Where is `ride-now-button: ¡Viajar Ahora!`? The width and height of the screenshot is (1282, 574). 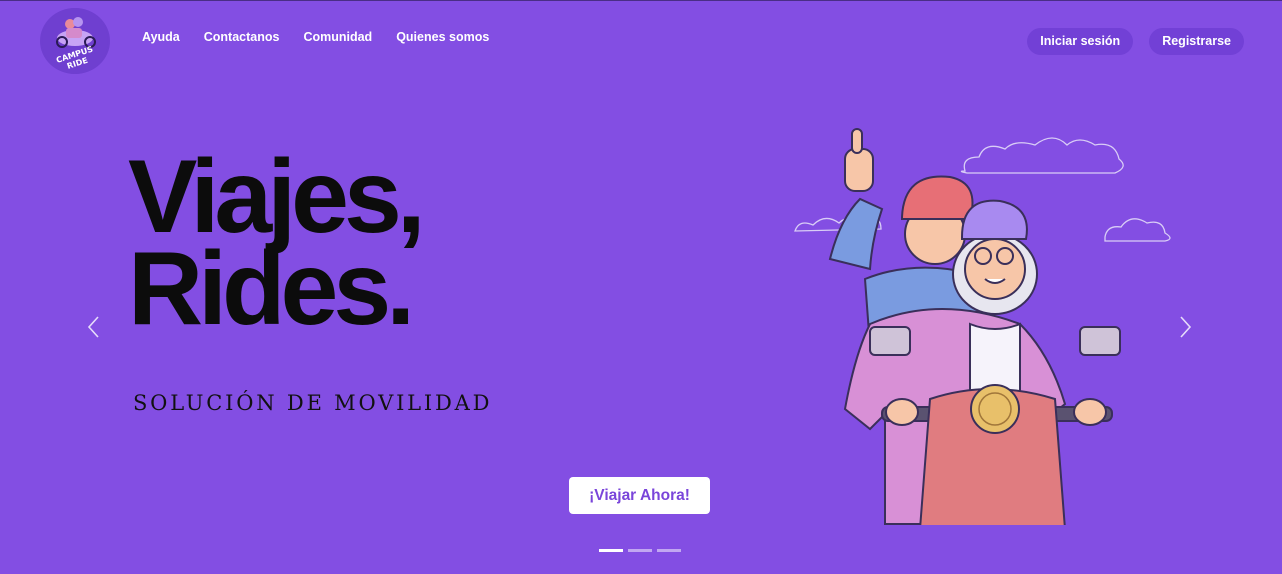
ride-now-button: ¡Viajar Ahora! is located at coordinates (639, 495).